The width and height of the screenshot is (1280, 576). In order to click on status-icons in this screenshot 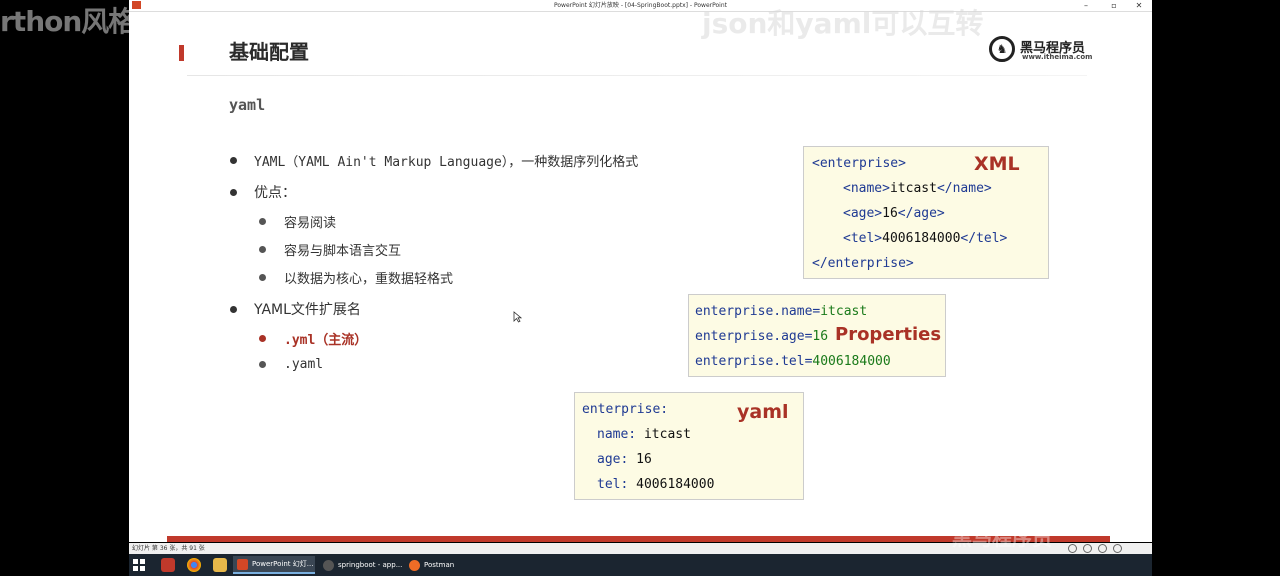, I will do `click(1095, 548)`.